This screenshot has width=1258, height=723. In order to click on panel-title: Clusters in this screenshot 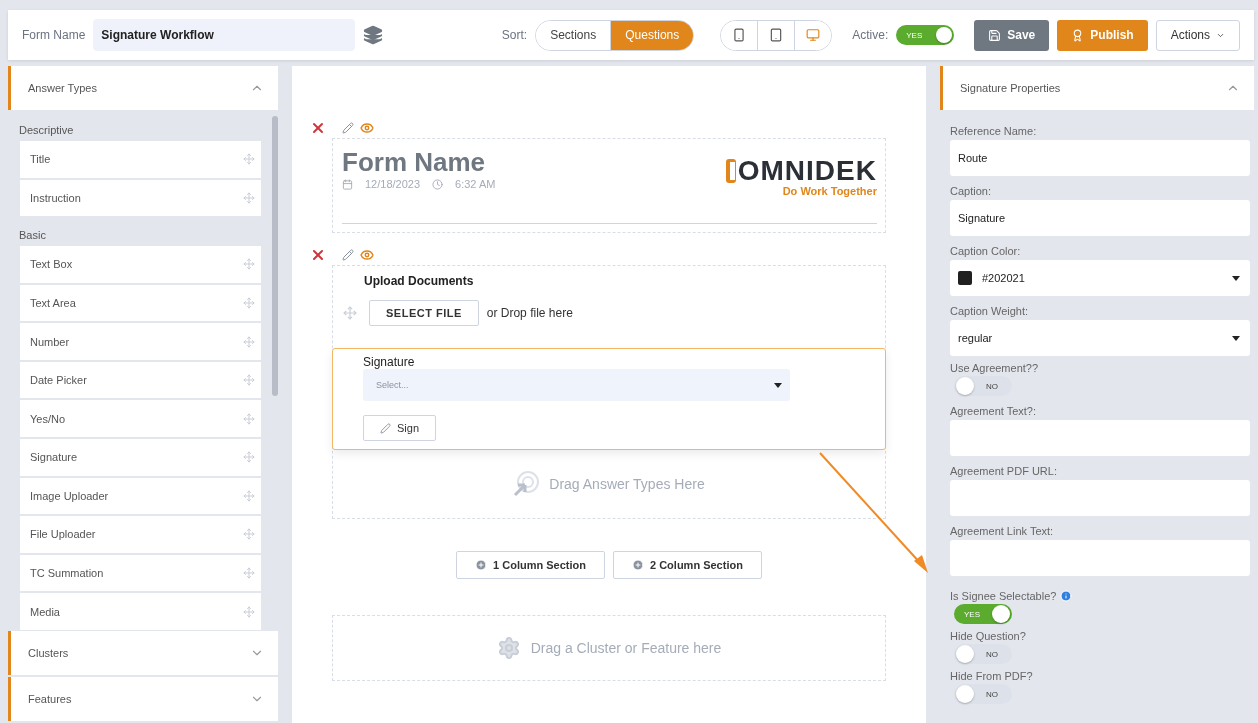, I will do `click(48, 653)`.